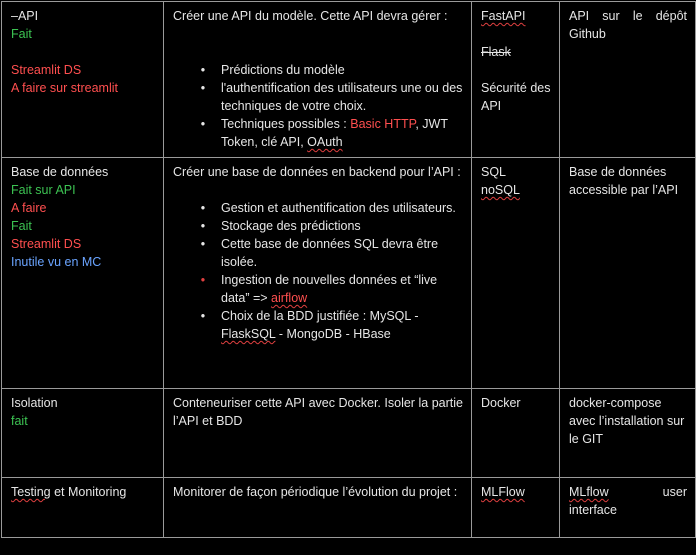 The height and width of the screenshot is (555, 696). Describe the element at coordinates (628, 492) in the screenshot. I see `deliverable-line-1: MLflow user` at that location.